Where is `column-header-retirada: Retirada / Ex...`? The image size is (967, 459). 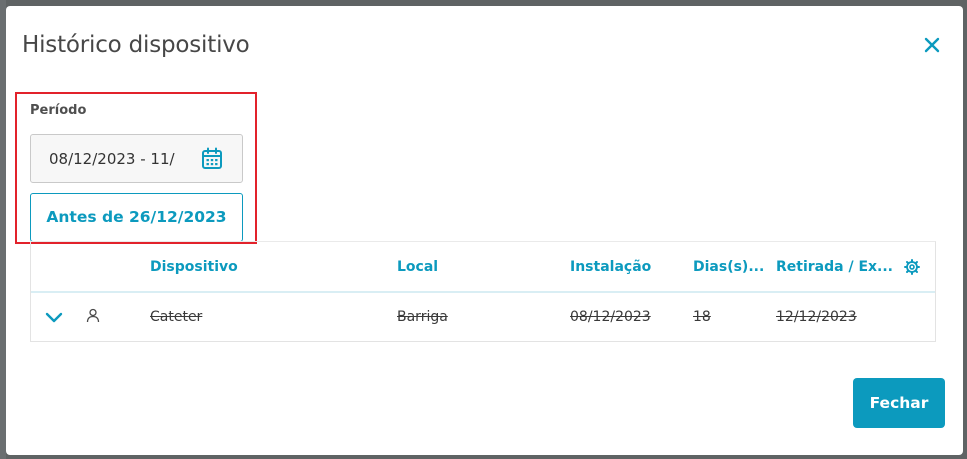 column-header-retirada: Retirada / Ex... is located at coordinates (834, 267).